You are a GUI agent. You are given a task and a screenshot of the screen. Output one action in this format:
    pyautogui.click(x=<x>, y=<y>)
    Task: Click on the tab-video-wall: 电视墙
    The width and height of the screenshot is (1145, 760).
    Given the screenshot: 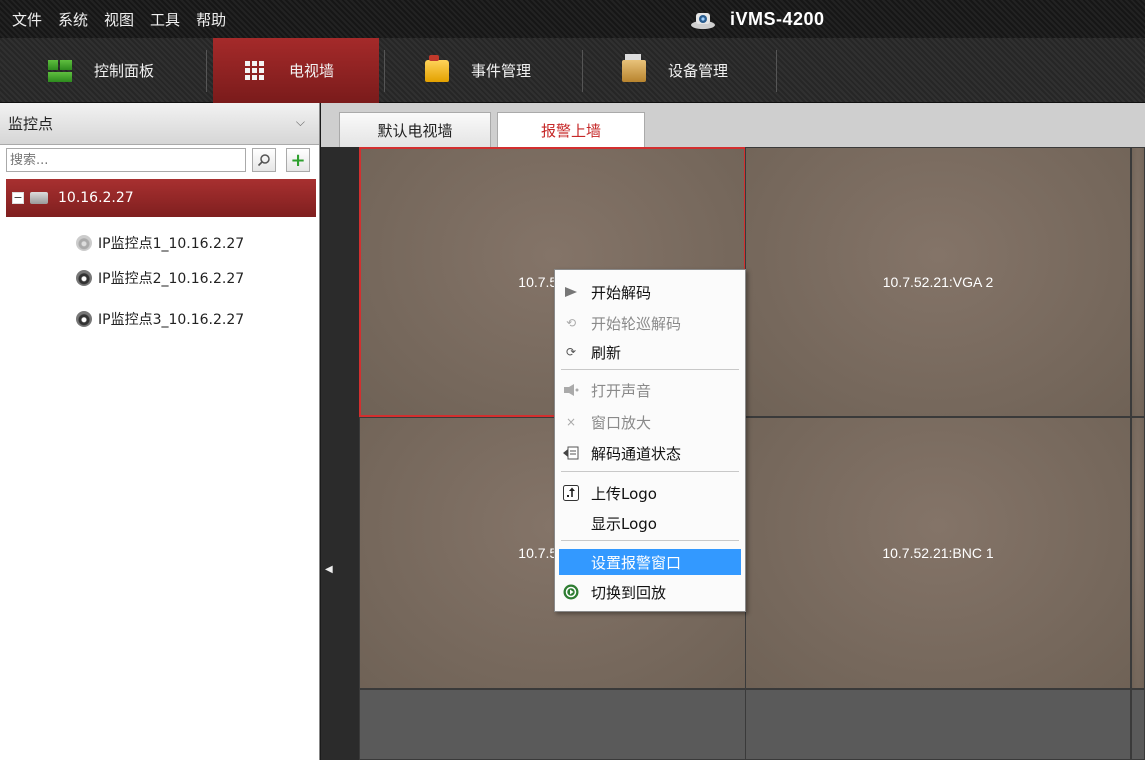 What is the action you would take?
    pyautogui.click(x=296, y=70)
    